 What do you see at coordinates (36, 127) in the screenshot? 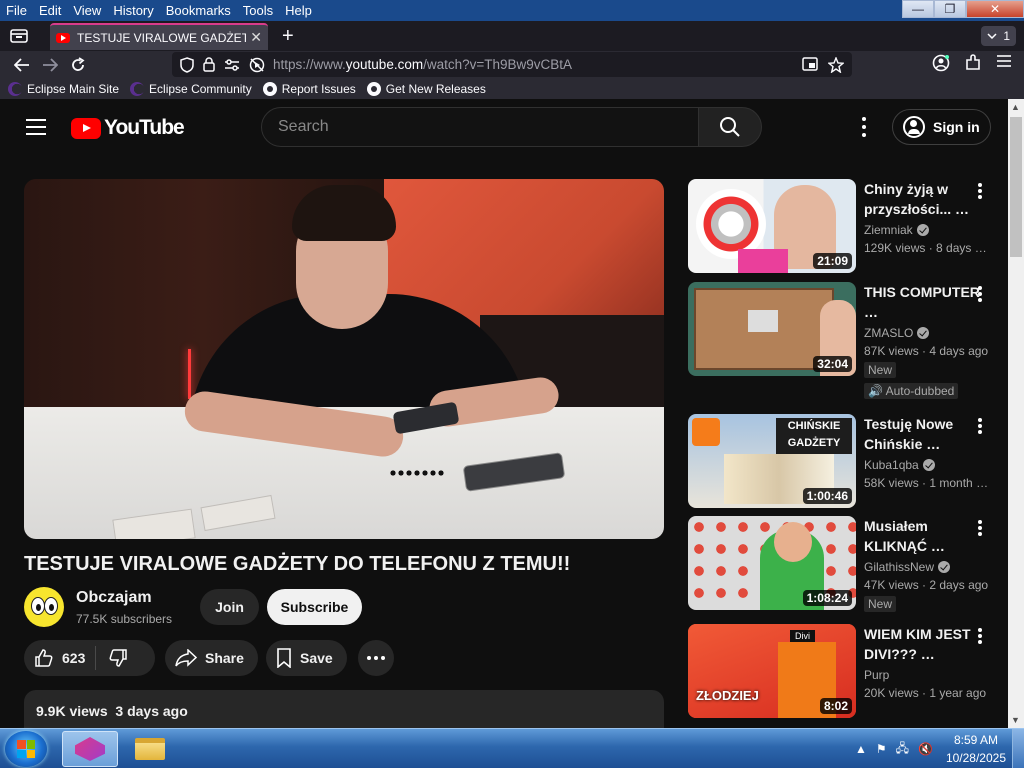
I see `guide-menu-icon` at bounding box center [36, 127].